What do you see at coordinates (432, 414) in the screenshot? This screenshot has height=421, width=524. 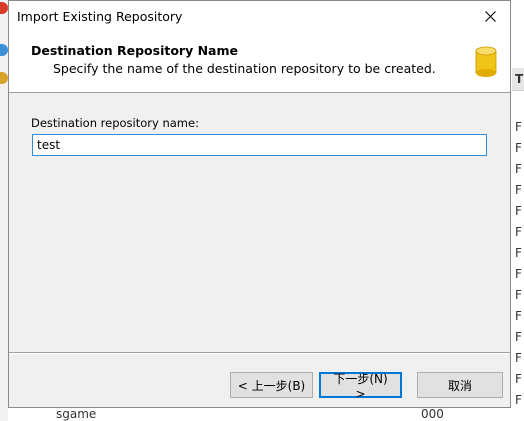 I see `background-item-value: 000` at bounding box center [432, 414].